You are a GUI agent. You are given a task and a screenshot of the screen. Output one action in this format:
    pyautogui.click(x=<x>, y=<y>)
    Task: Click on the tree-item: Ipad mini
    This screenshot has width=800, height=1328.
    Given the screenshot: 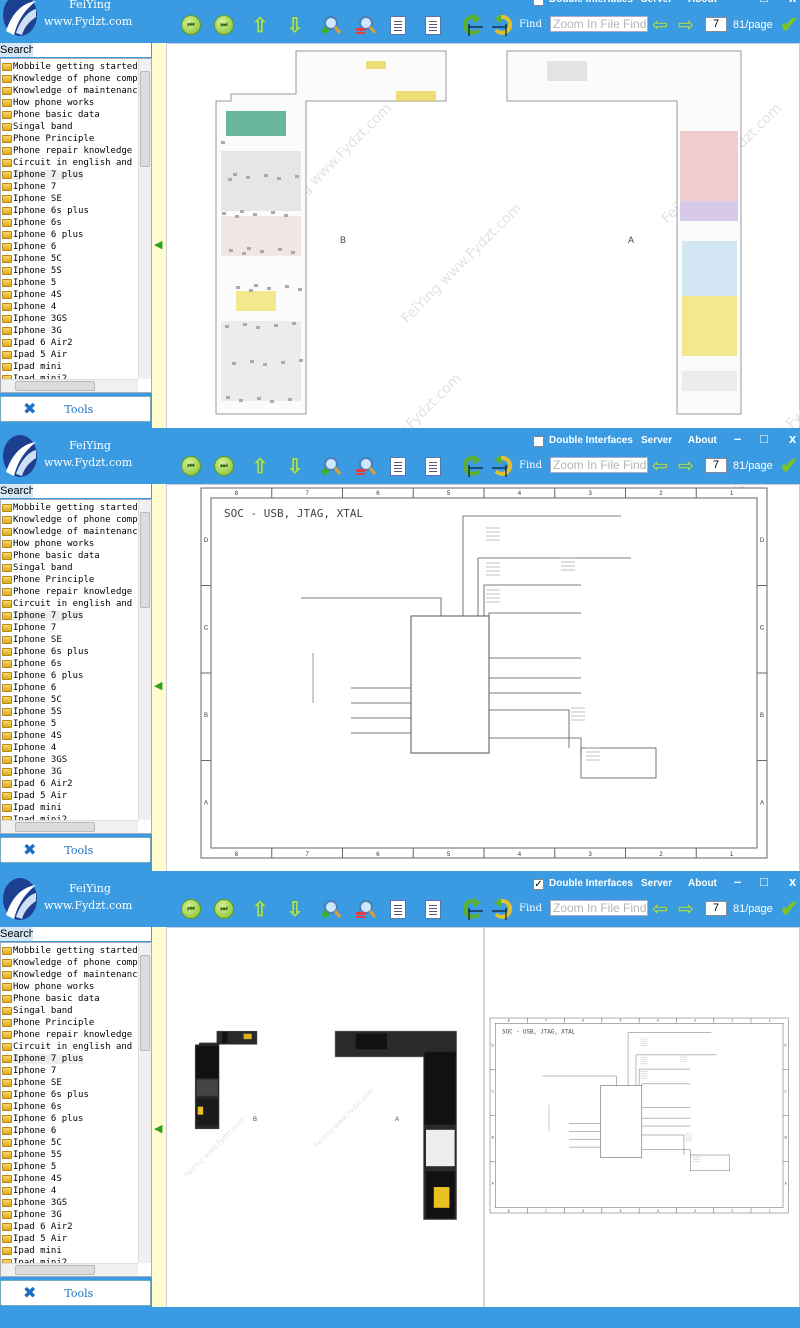 What is the action you would take?
    pyautogui.click(x=69, y=367)
    